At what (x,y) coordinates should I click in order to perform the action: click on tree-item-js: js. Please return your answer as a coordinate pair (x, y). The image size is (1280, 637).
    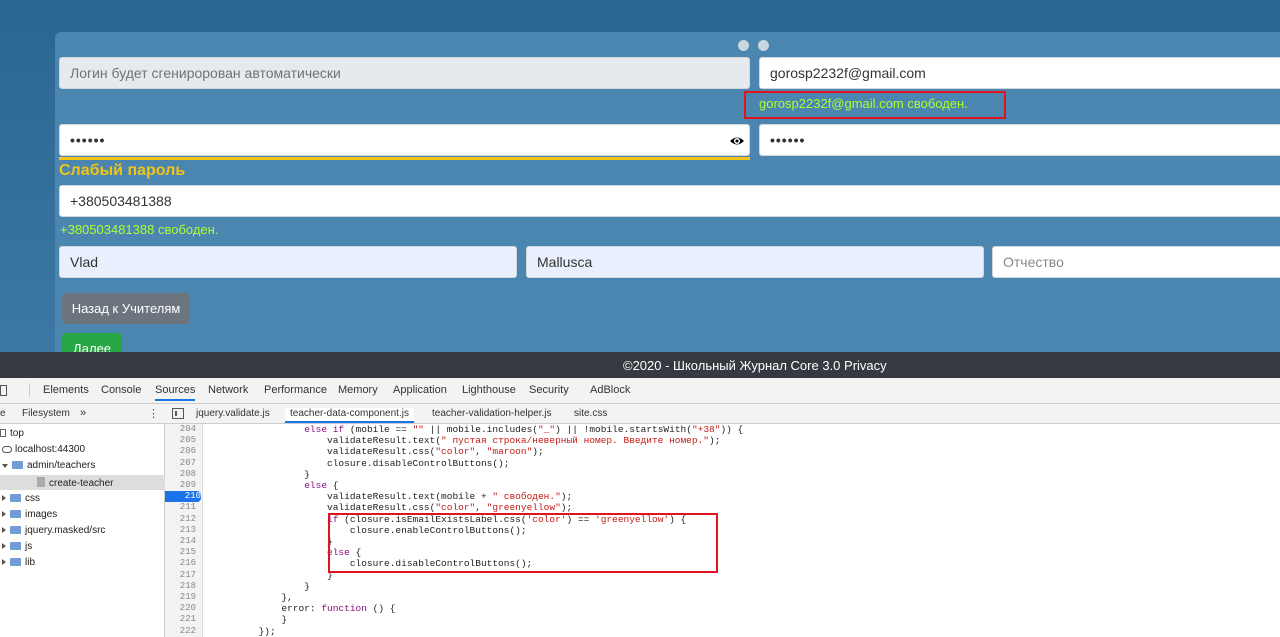
    Looking at the image, I should click on (17, 546).